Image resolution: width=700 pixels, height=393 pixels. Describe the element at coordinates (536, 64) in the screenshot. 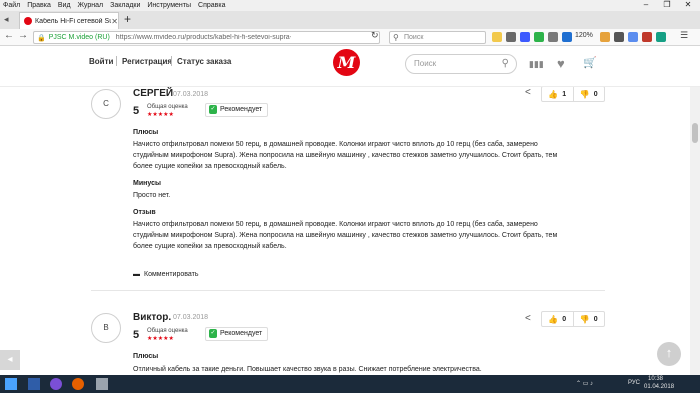

I see `compare-icon: ▮▮▮` at that location.